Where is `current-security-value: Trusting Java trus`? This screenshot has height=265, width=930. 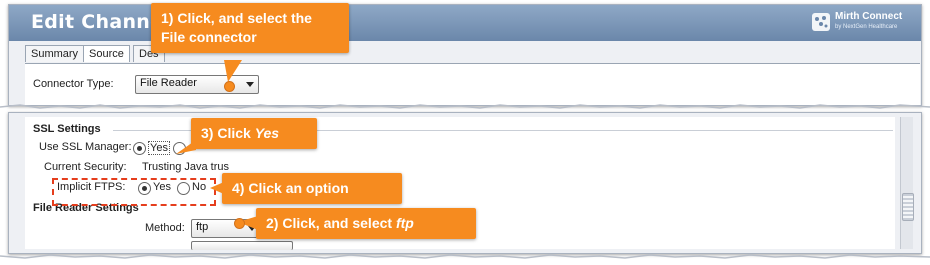 current-security-value: Trusting Java trus is located at coordinates (186, 167).